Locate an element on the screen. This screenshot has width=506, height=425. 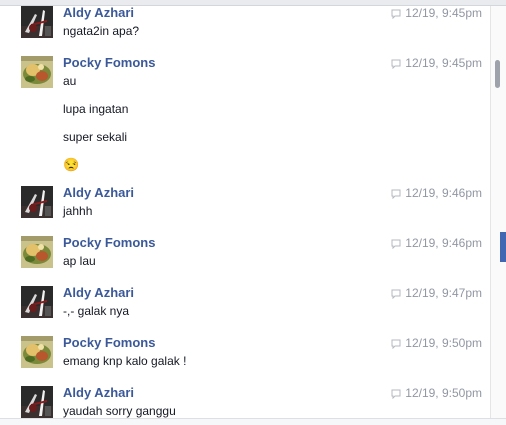
side-tab-accent is located at coordinates (503, 247).